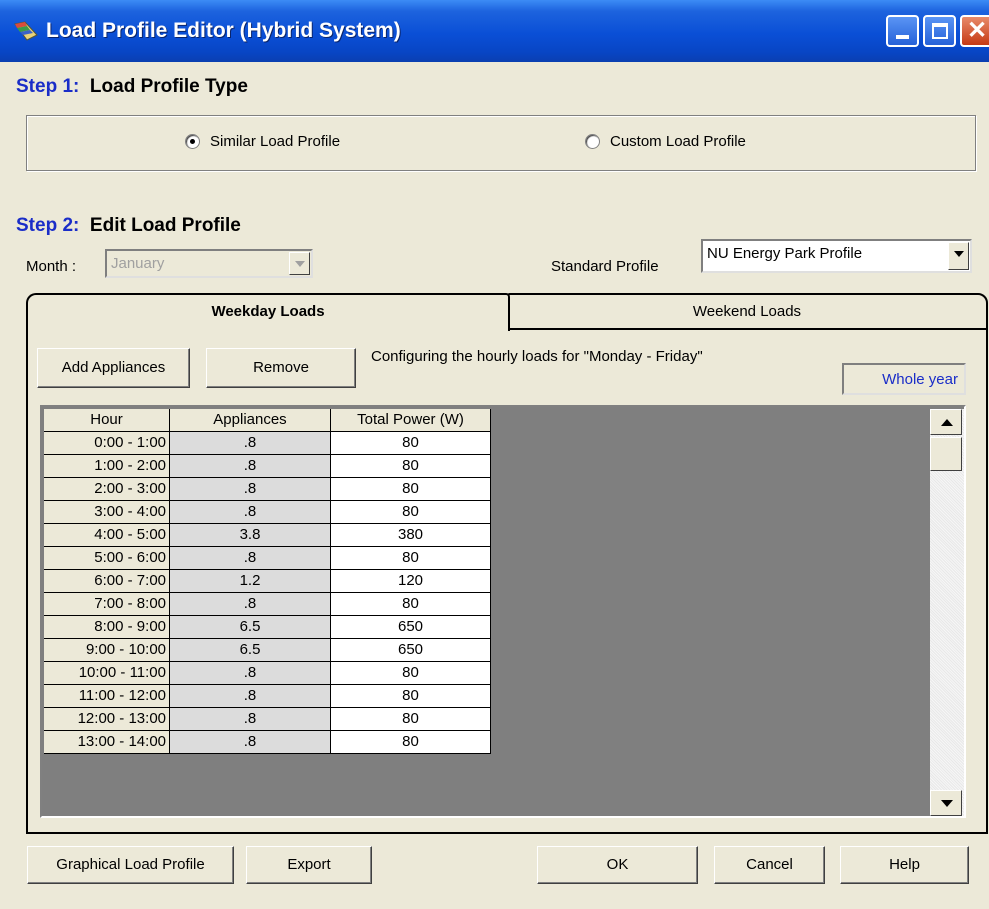 The height and width of the screenshot is (909, 989). I want to click on table-row: 3:00 - 4:00.8 80, so click(491, 512).